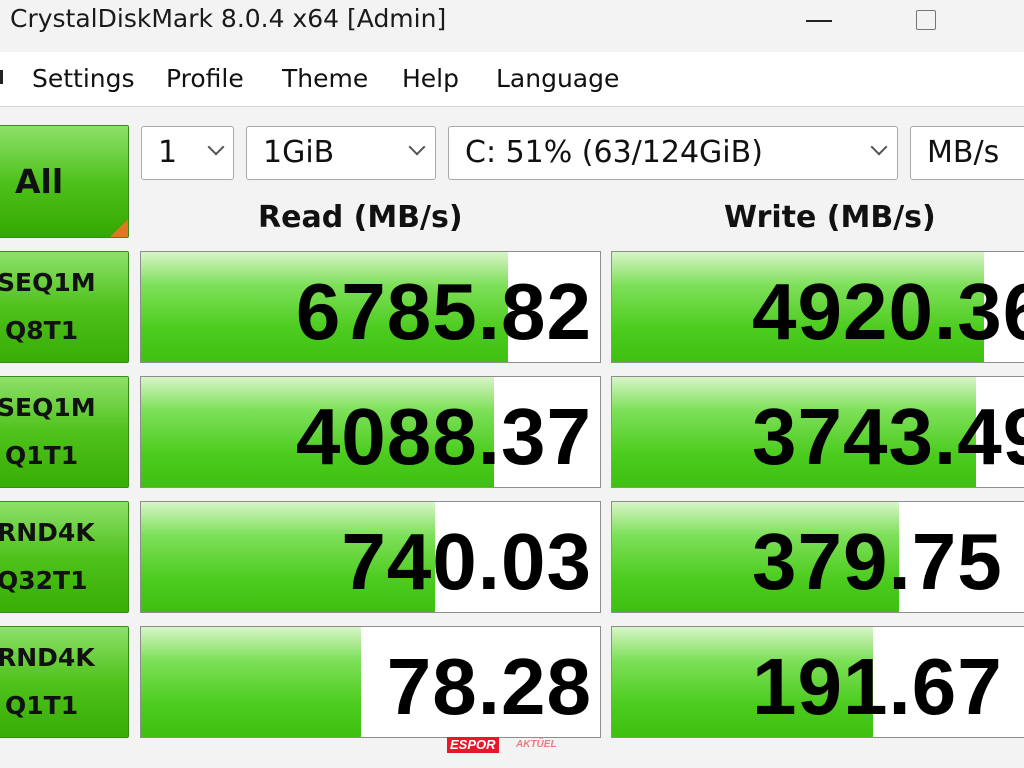 The image size is (1024, 768). Describe the element at coordinates (187, 153) in the screenshot. I see `count-select: 1` at that location.